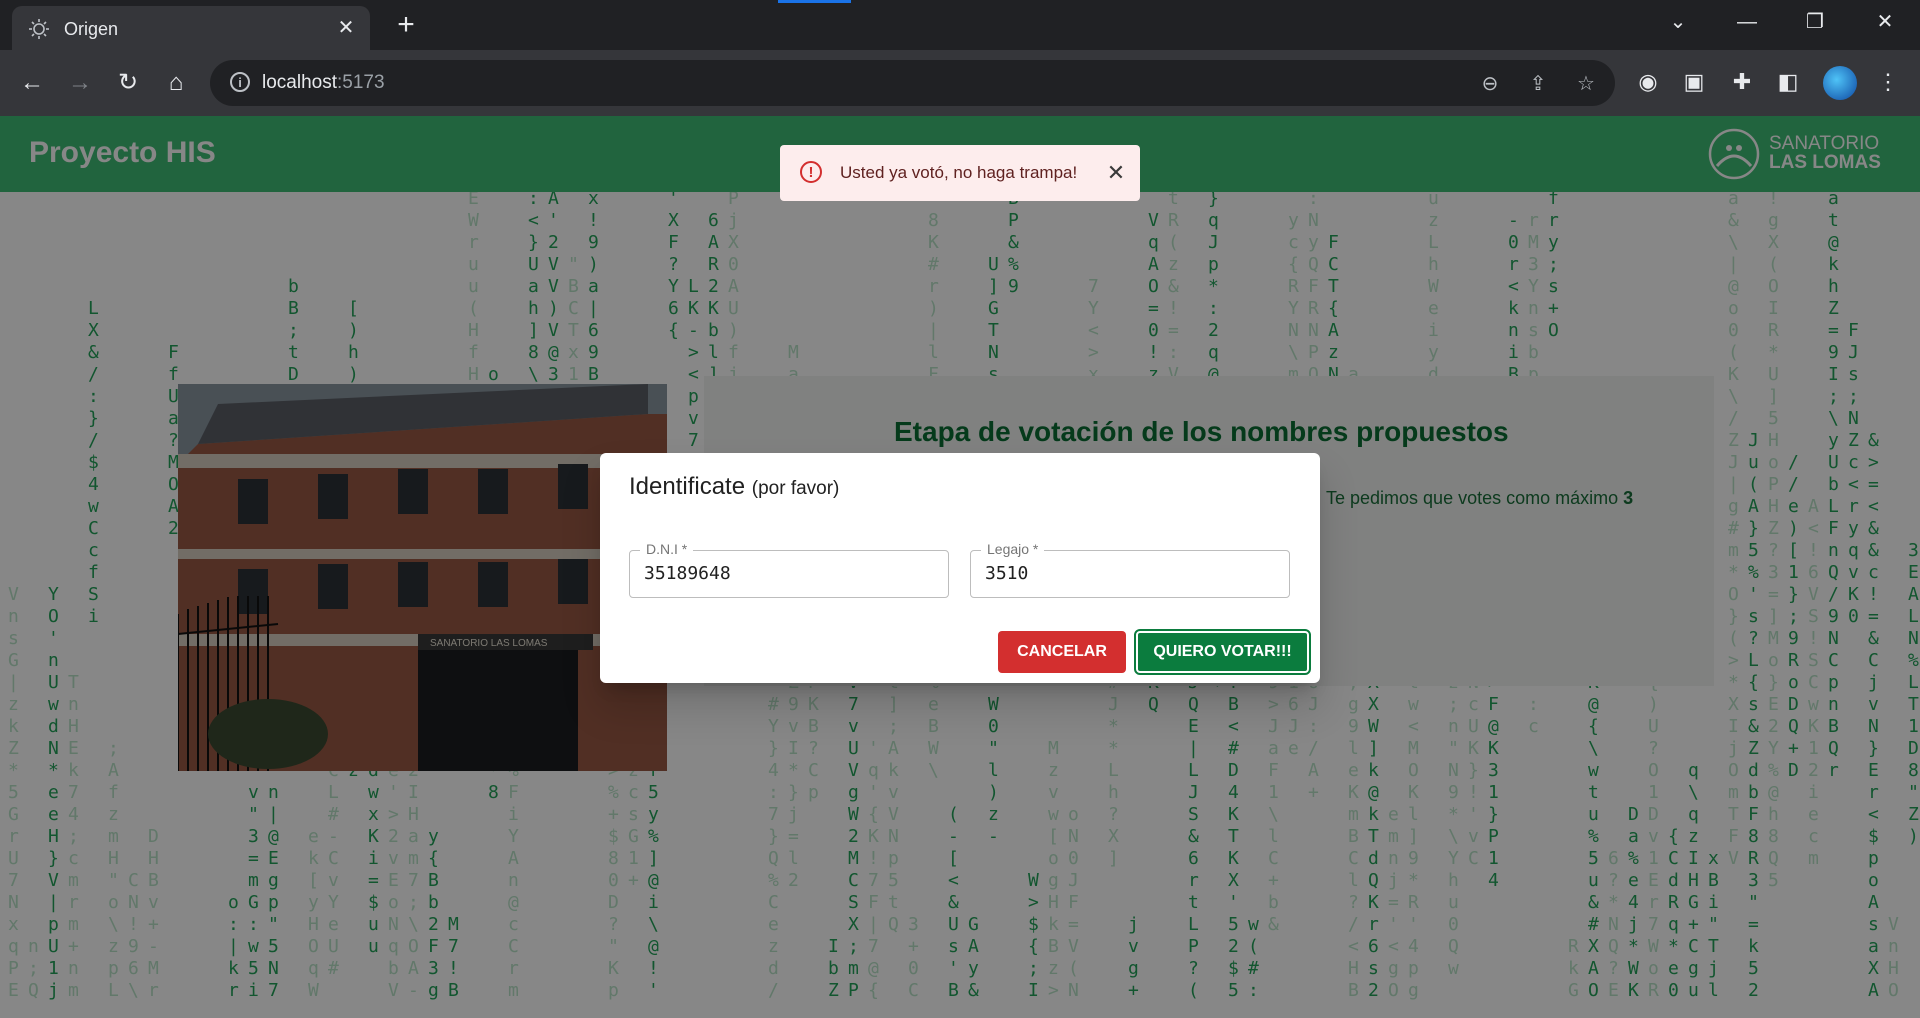 Image resolution: width=1920 pixels, height=1018 pixels. Describe the element at coordinates (1586, 84) in the screenshot. I see `star-icon: ☆` at that location.